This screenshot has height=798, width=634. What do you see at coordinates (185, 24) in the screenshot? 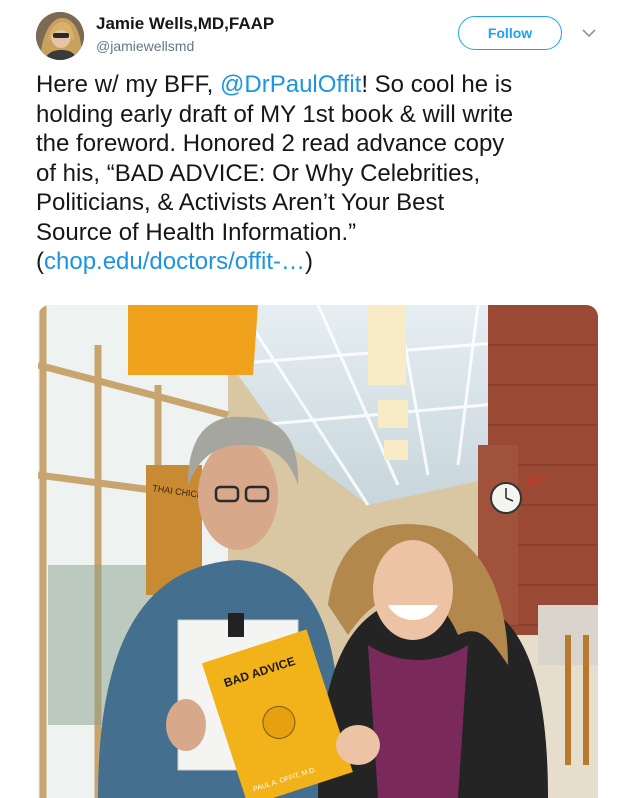
I see `author-display-name: Jamie Wells,MD,FAAP` at bounding box center [185, 24].